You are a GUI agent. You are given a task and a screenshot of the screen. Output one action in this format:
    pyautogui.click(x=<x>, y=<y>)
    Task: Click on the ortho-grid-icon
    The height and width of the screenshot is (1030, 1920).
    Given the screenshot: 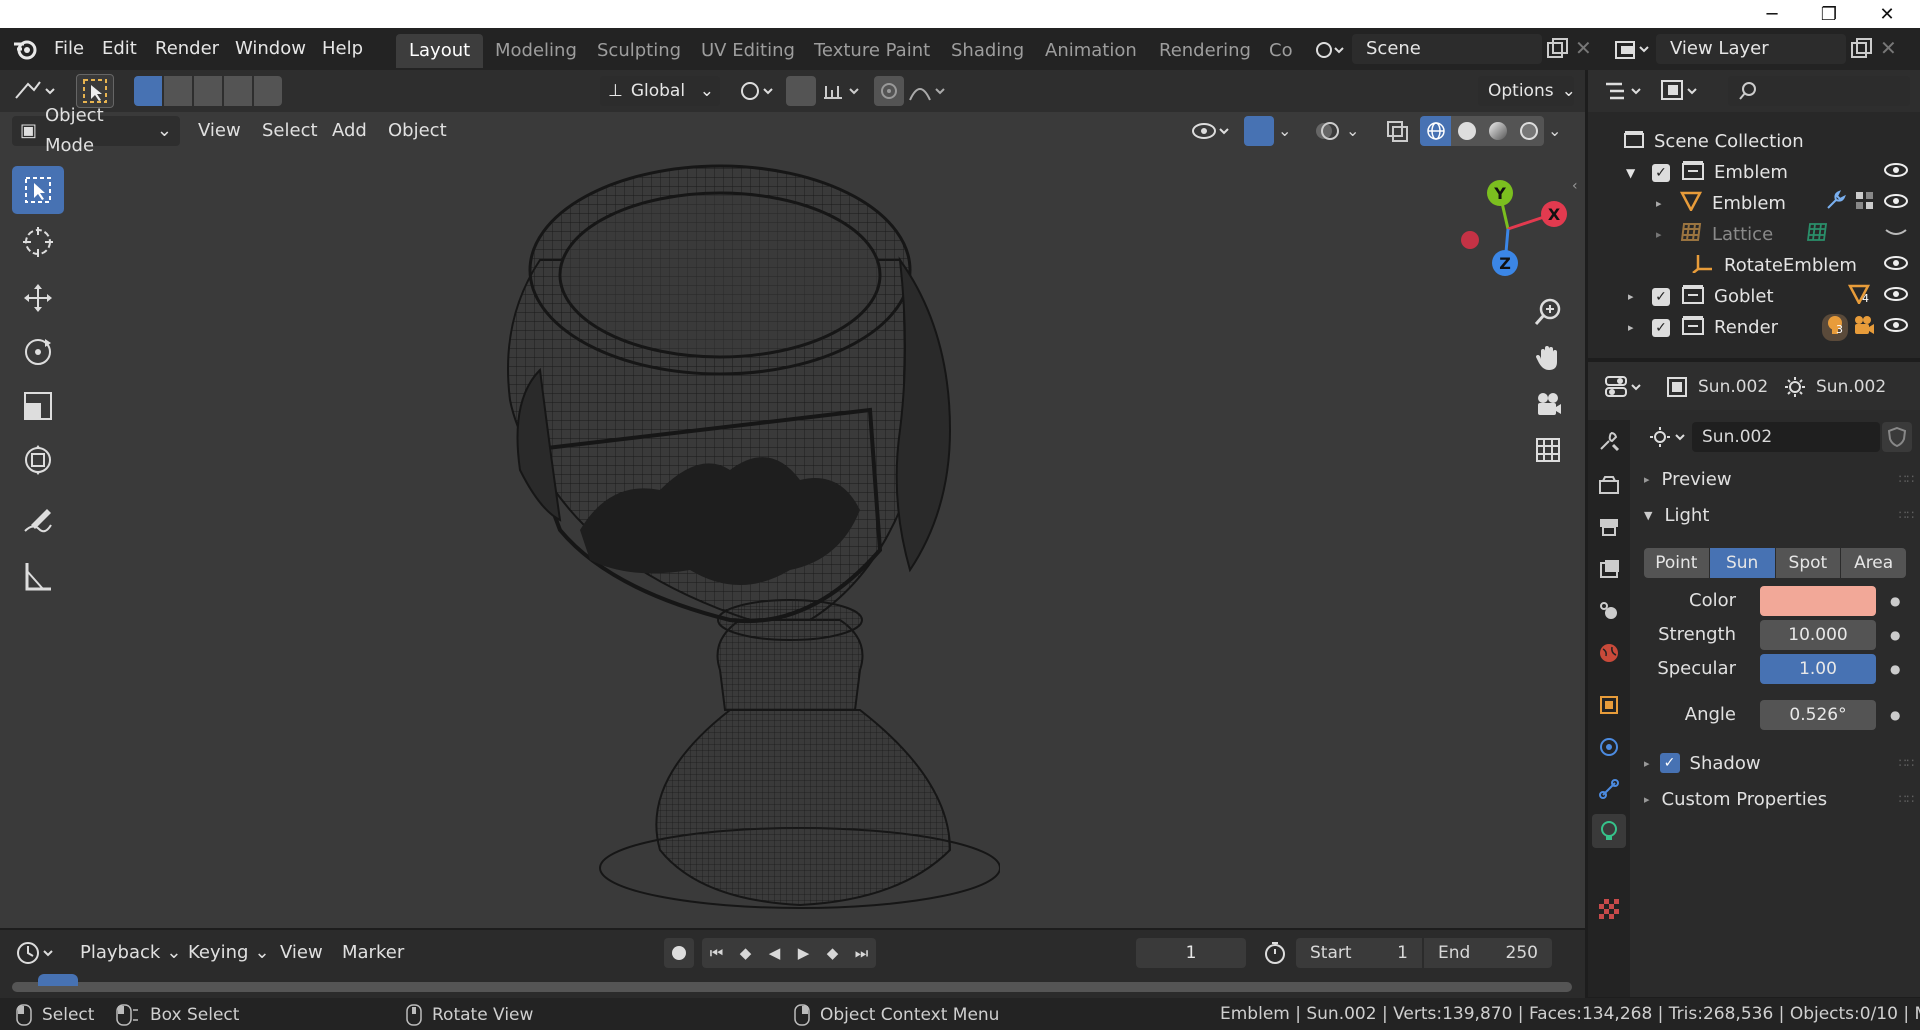 What is the action you would take?
    pyautogui.click(x=1548, y=450)
    